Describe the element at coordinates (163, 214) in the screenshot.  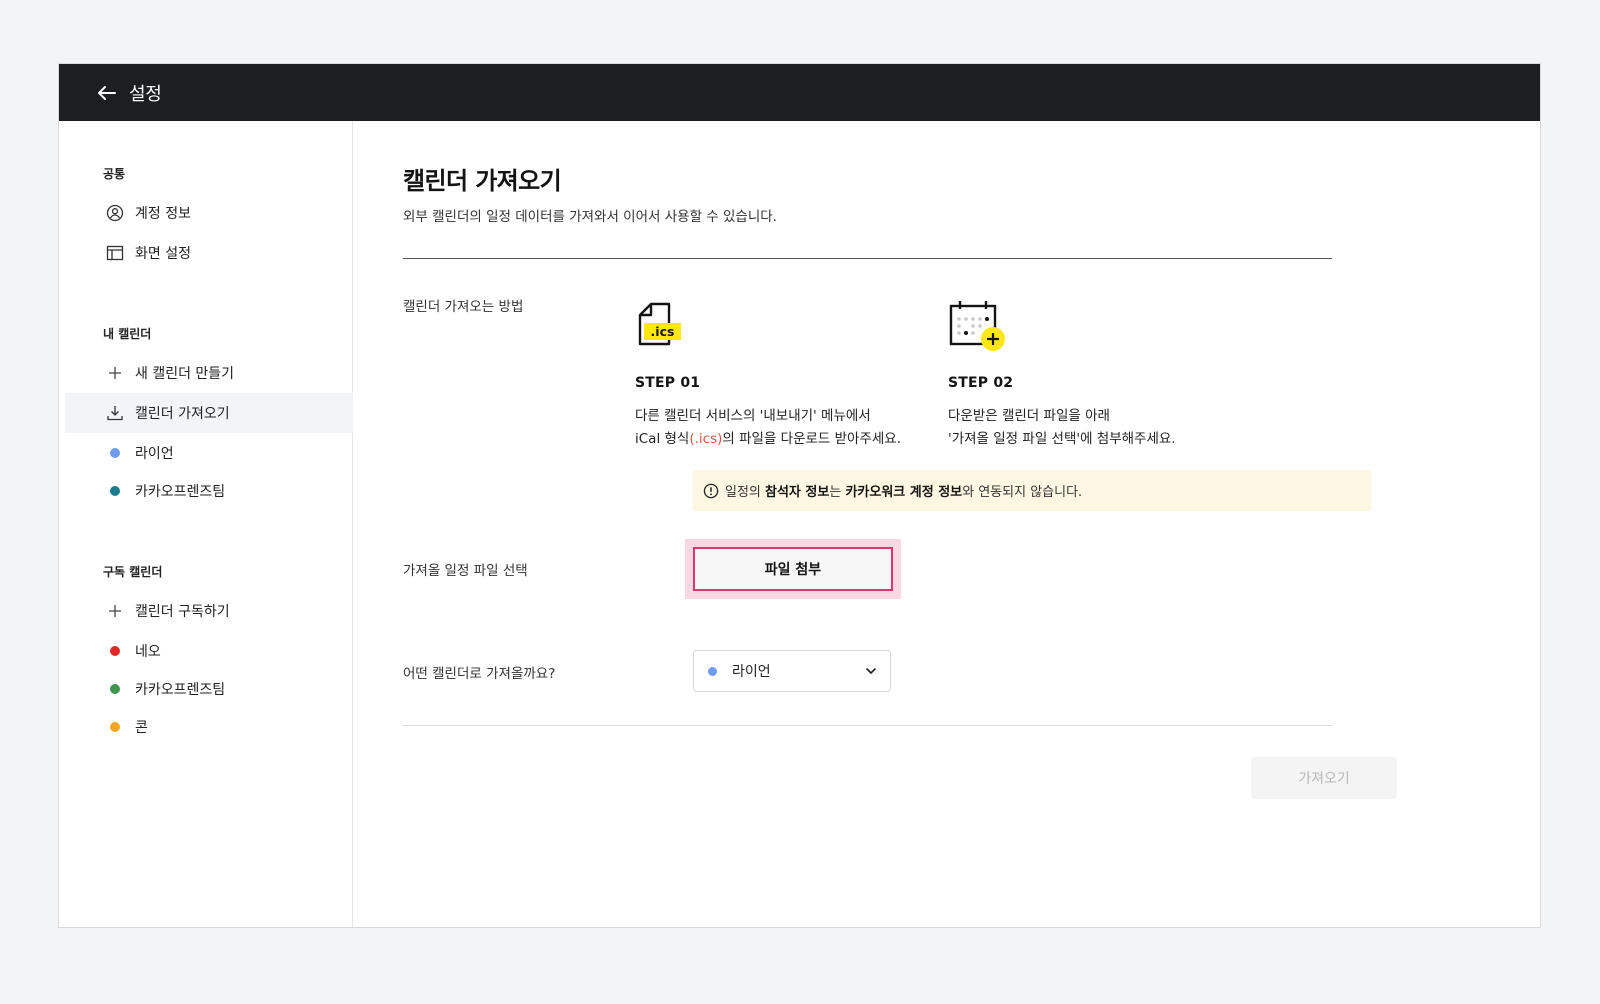
I see `sidebar-item-label: 계정 정보` at that location.